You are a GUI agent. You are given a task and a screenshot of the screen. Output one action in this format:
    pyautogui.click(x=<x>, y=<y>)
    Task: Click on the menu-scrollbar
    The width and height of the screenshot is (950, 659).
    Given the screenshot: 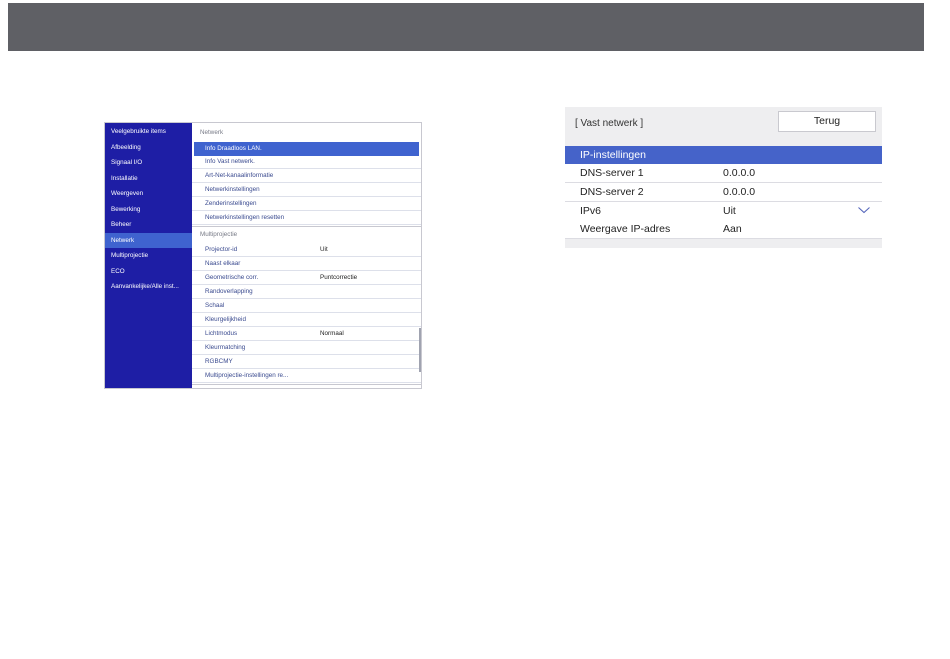 What is the action you would take?
    pyautogui.click(x=420, y=350)
    